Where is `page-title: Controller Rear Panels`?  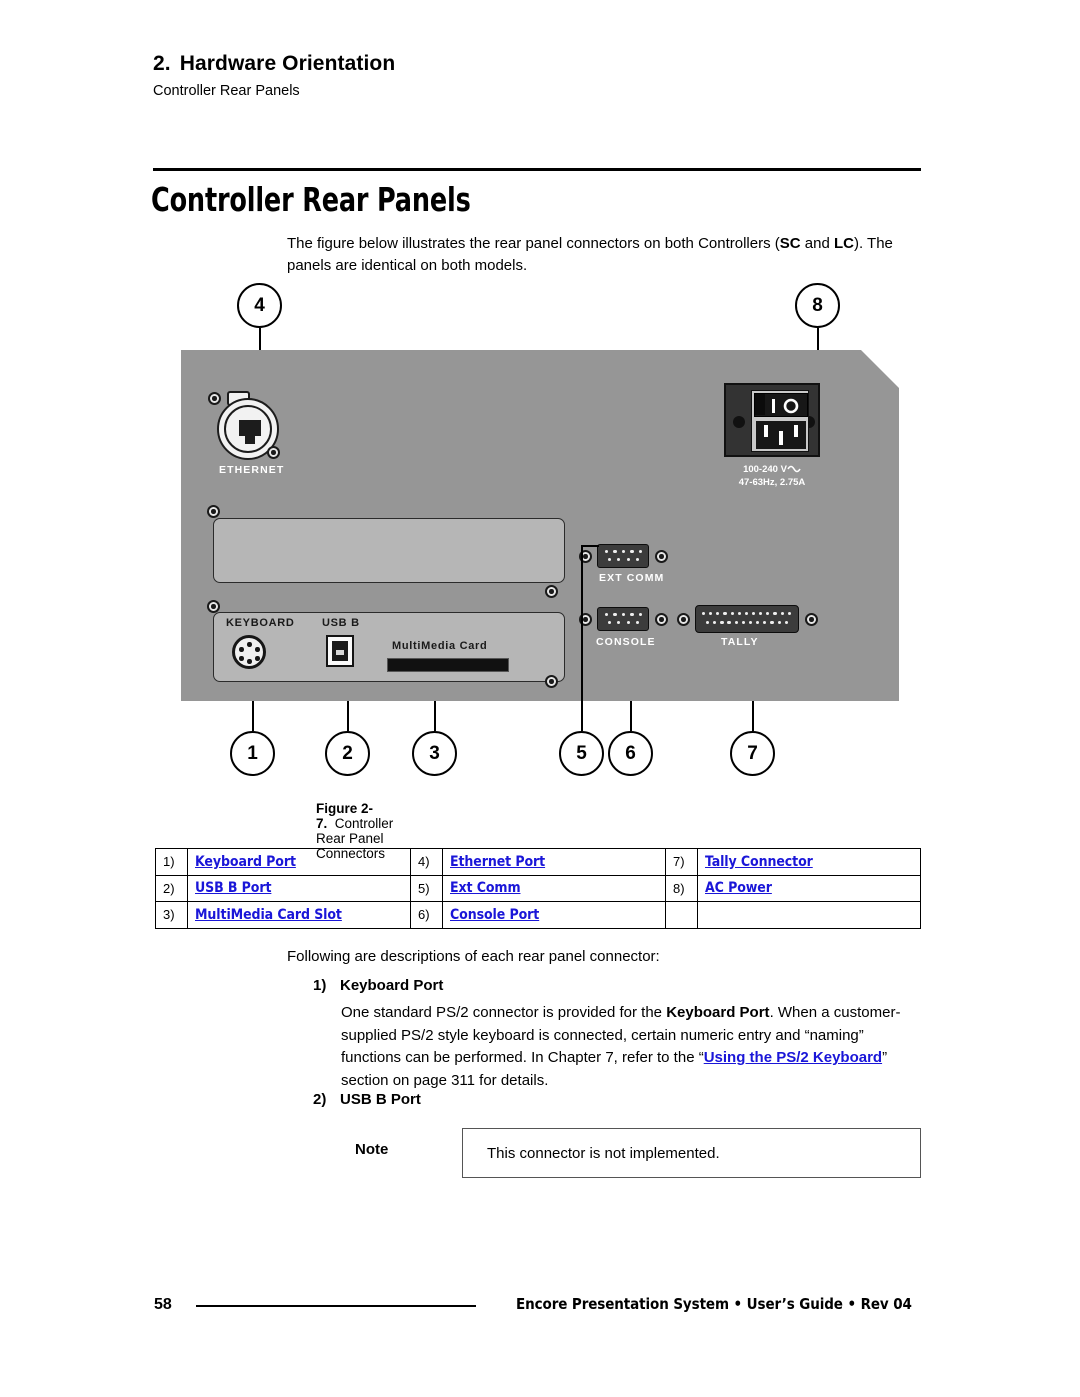 page-title: Controller Rear Panels is located at coordinates (311, 199).